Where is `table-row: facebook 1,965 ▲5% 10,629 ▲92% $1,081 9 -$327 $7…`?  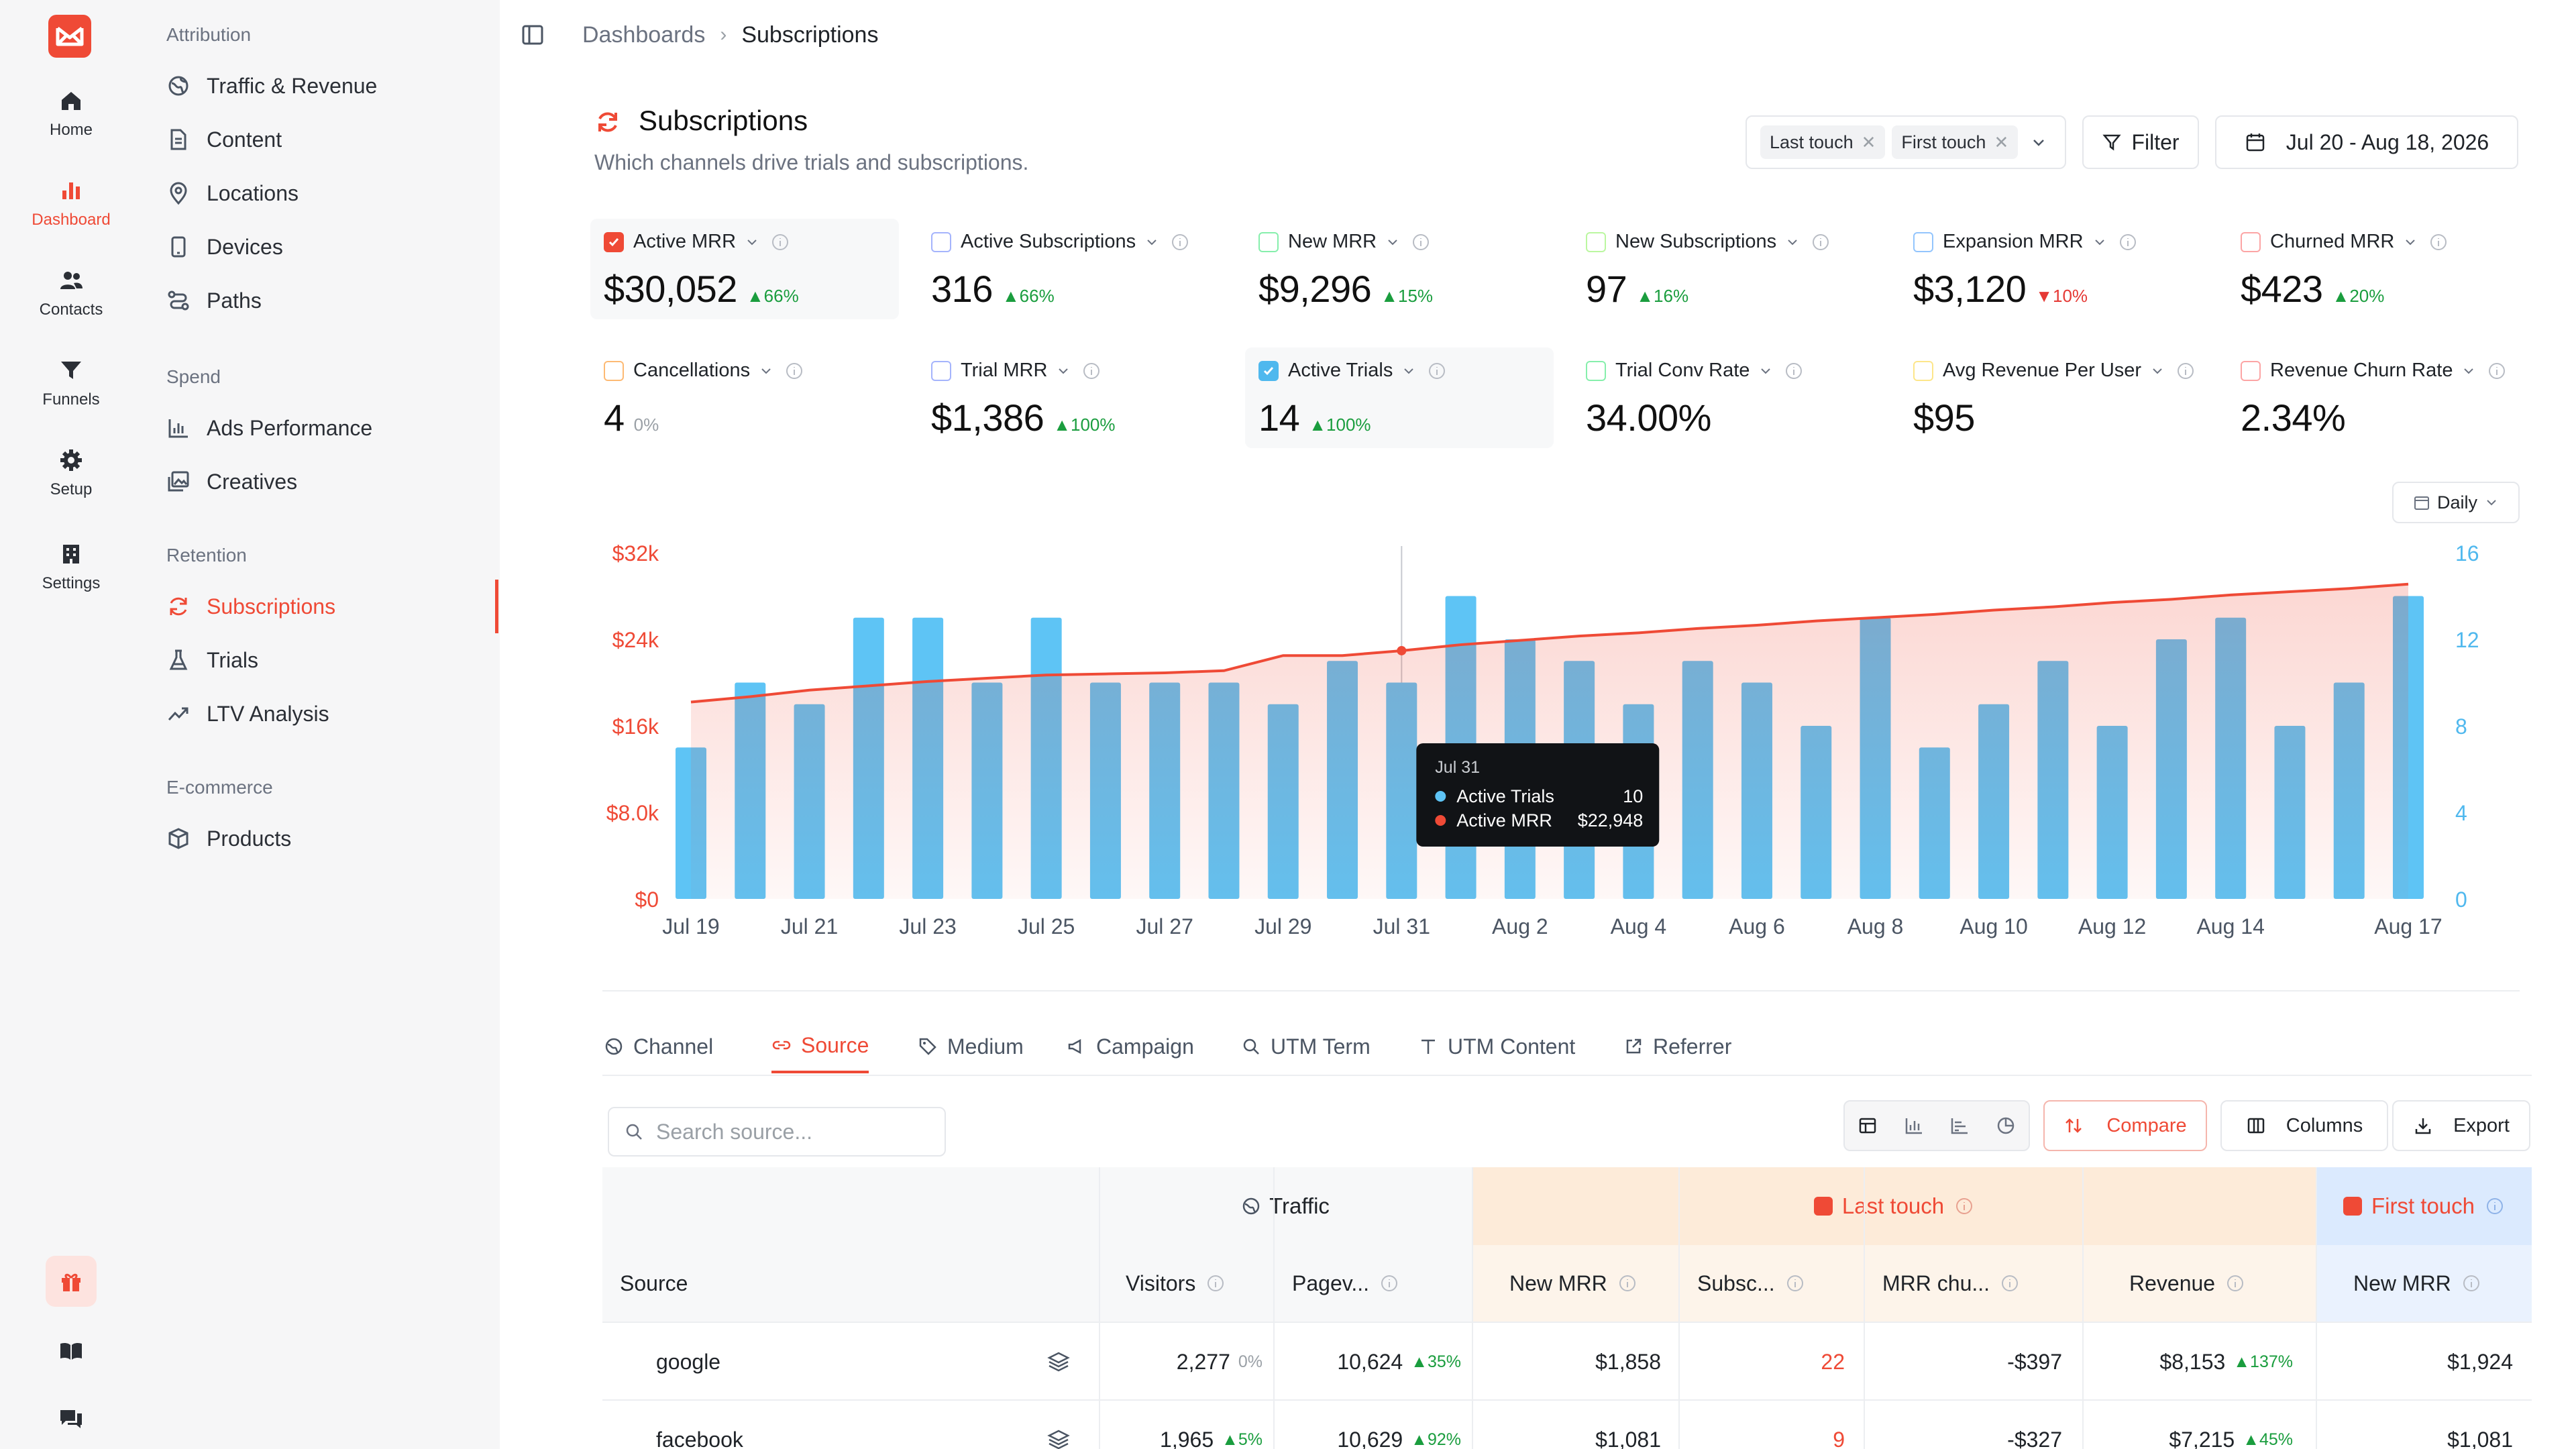
table-row: facebook 1,965 ▲5% 10,629 ▲92% $1,081 9 -$327 $7… is located at coordinates (1567, 1424).